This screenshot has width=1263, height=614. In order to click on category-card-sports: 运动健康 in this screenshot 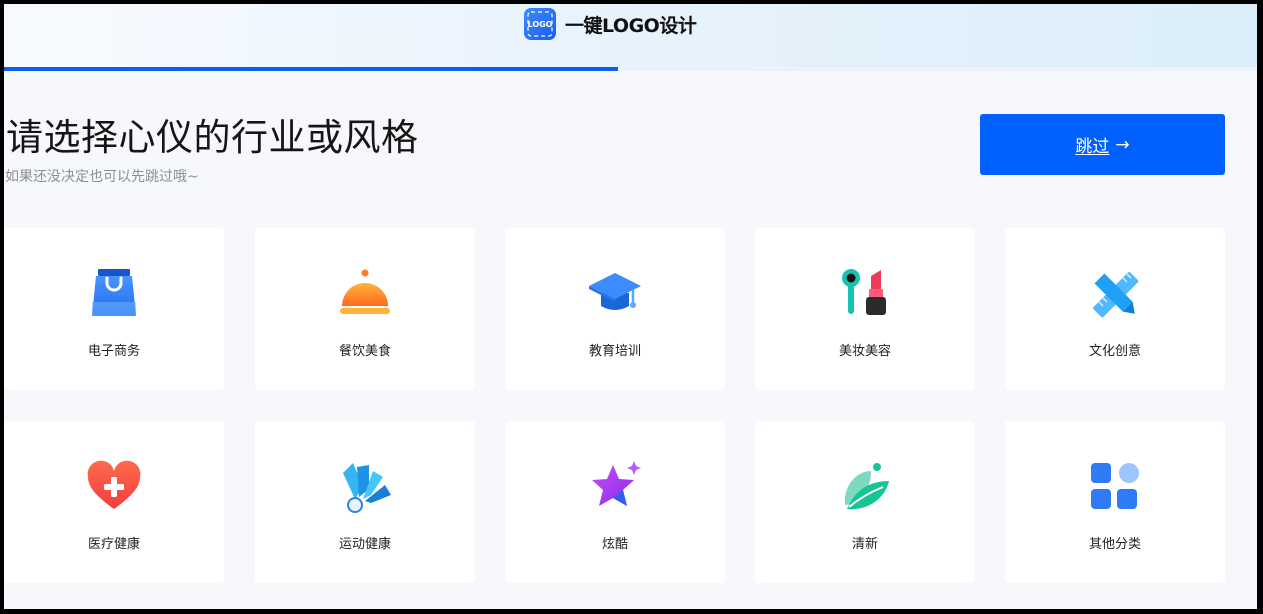, I will do `click(365, 502)`.